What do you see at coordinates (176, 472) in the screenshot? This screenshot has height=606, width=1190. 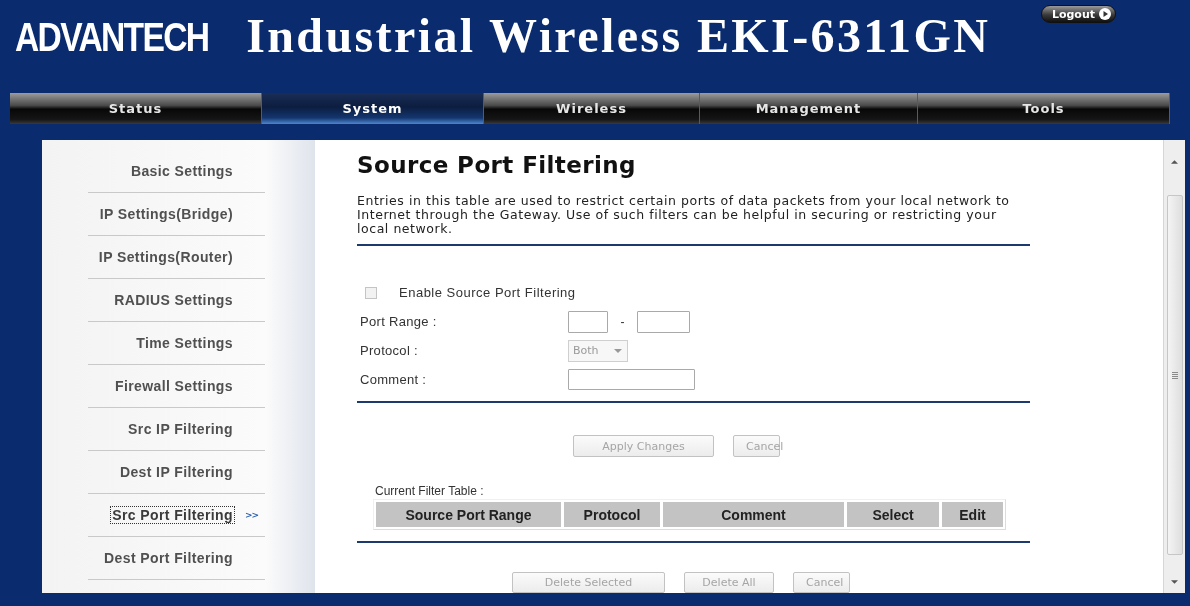 I see `sidebar-link: Dest IP Filtering` at bounding box center [176, 472].